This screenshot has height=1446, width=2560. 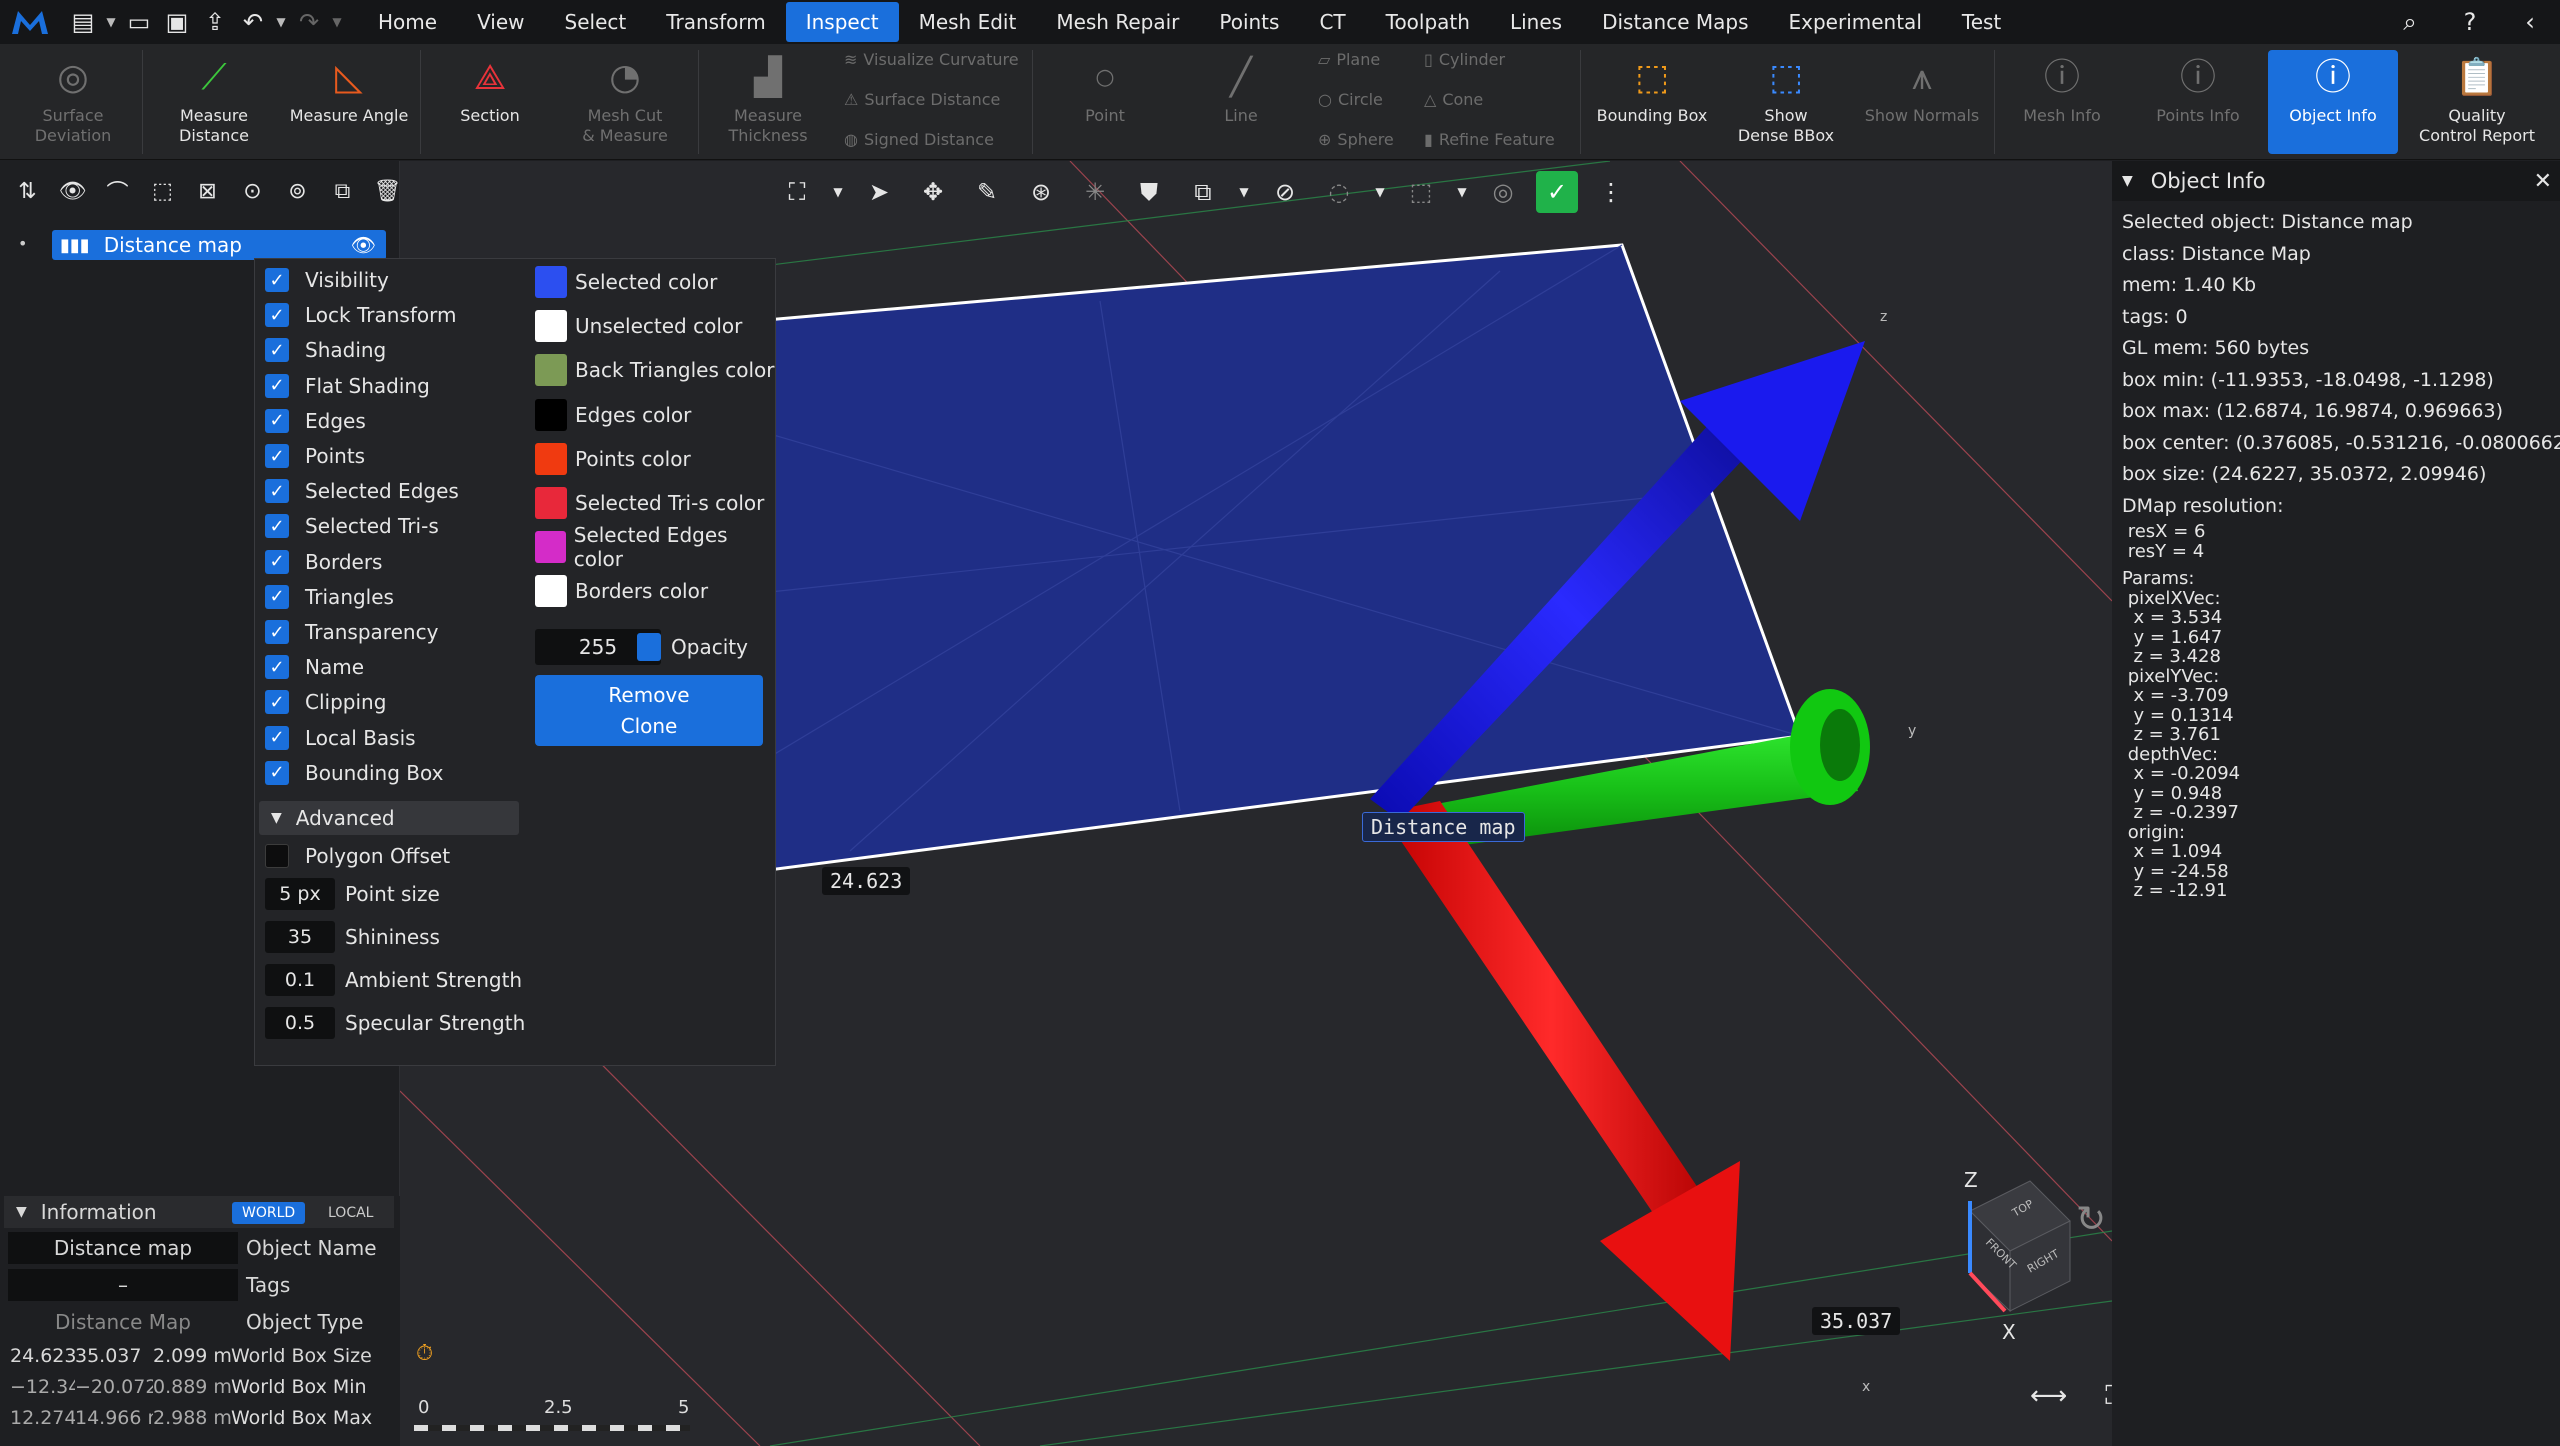 What do you see at coordinates (1464, 59) in the screenshot?
I see `cylinder-button: ▯ Cylinder` at bounding box center [1464, 59].